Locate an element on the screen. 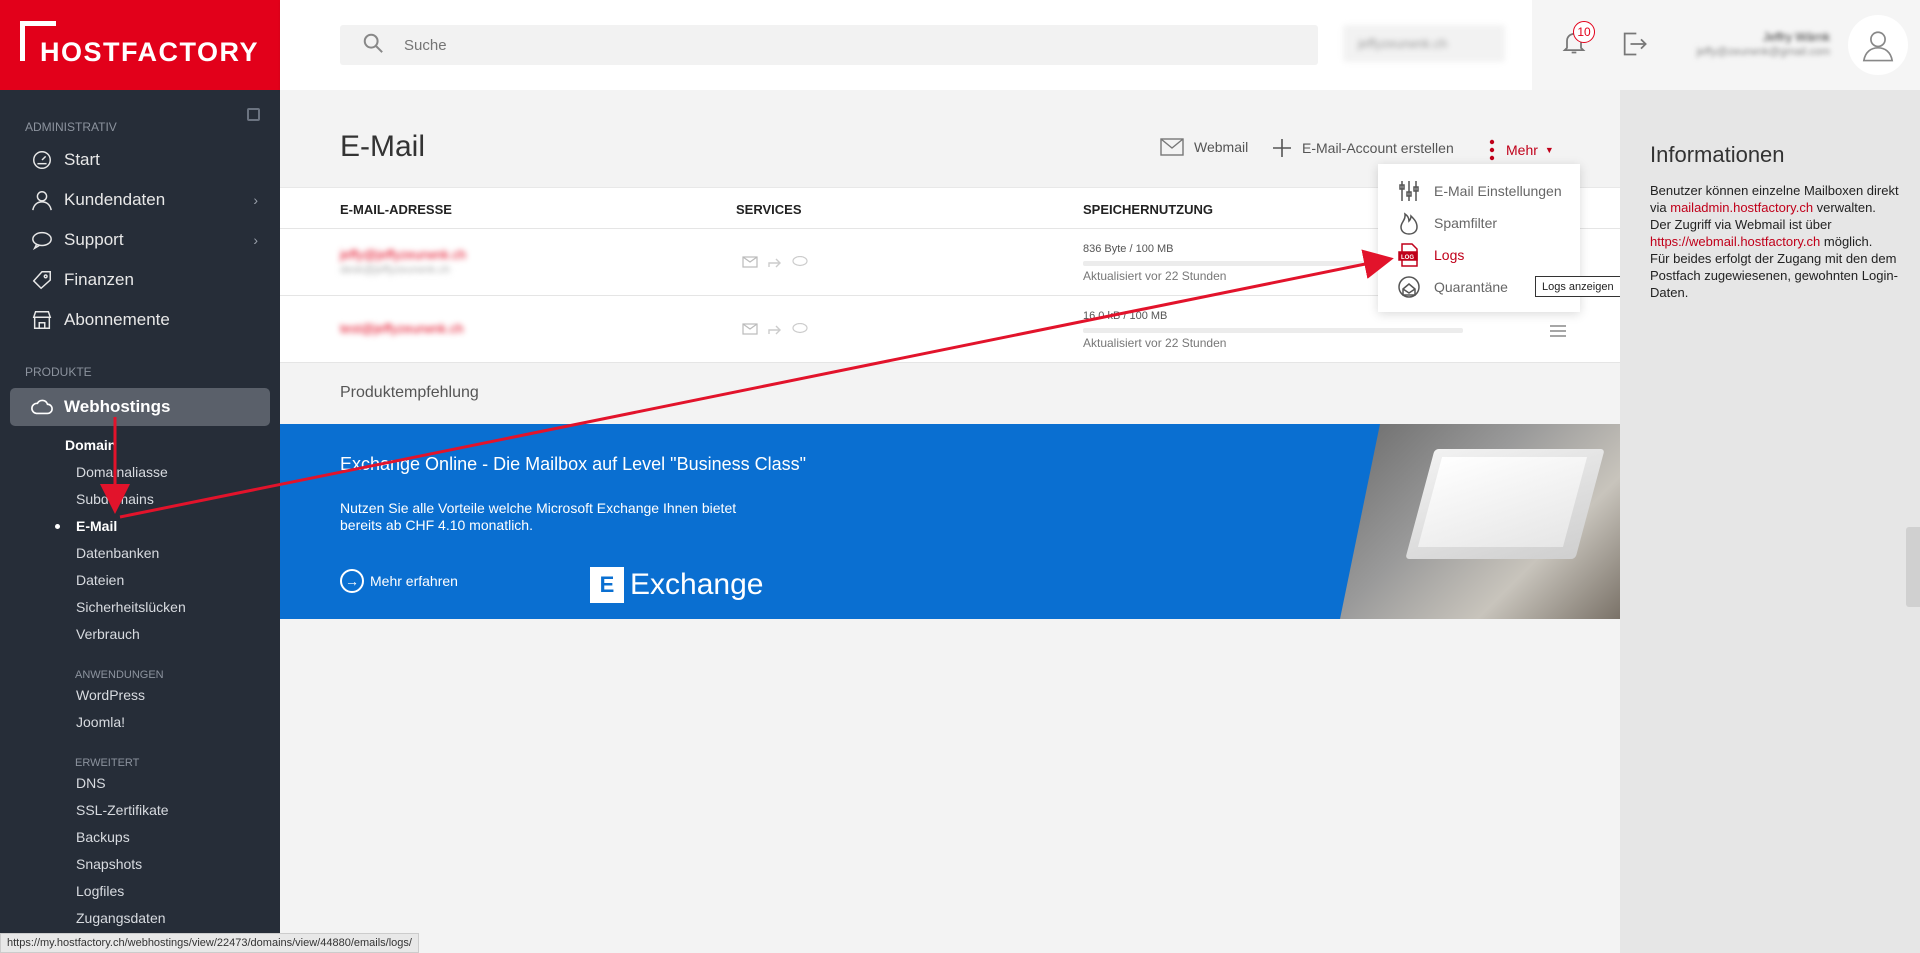  sidebar-sub-joomla: Joomla! is located at coordinates (140, 721).